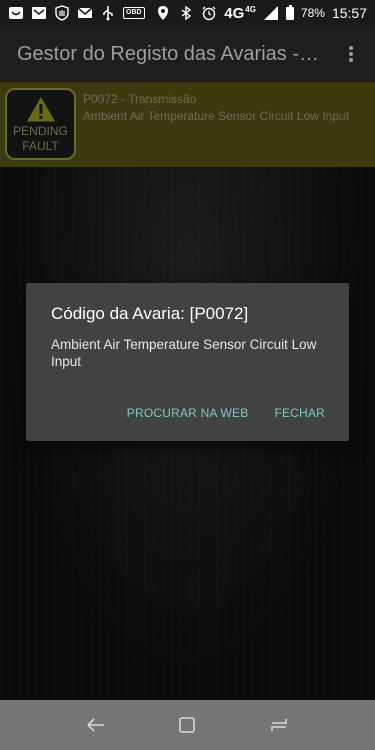  I want to click on alarm-icon, so click(209, 13).